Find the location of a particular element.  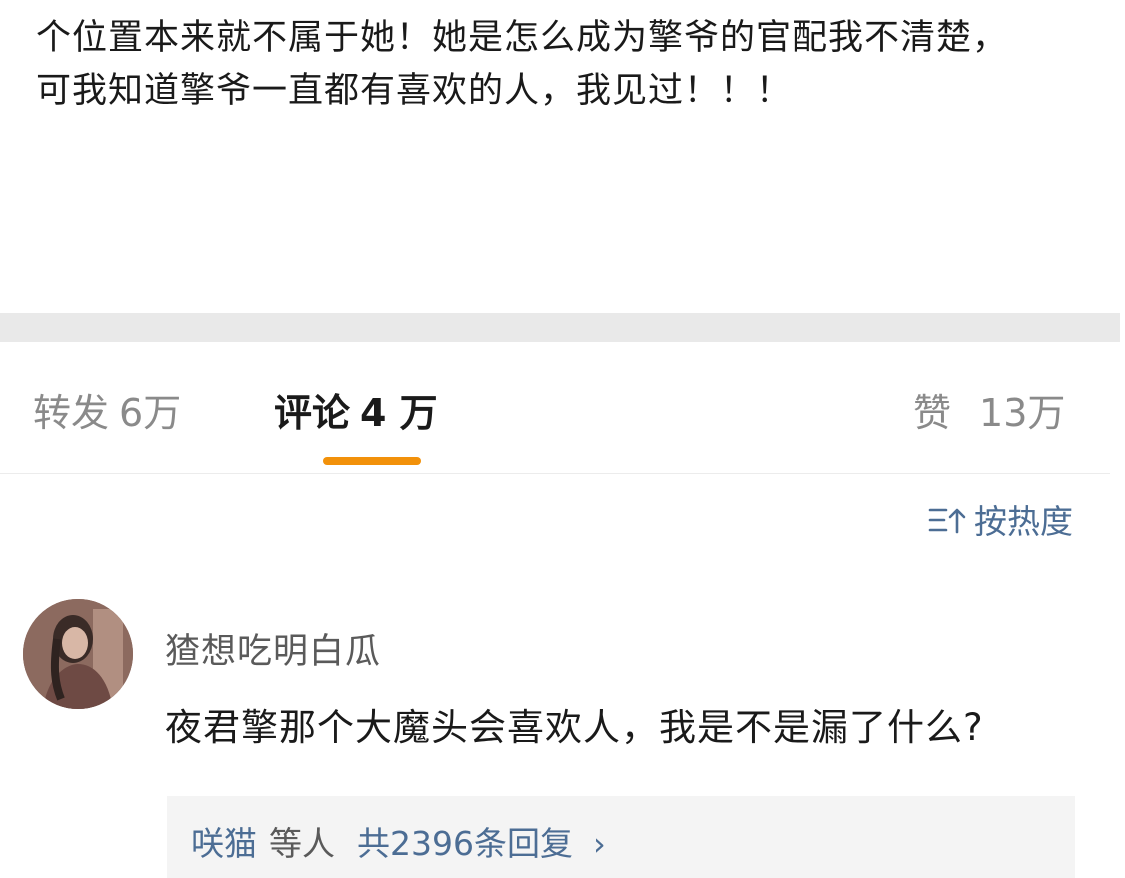

replies-summary: 咲猫 等人 共2396条回复 › is located at coordinates (398, 844).